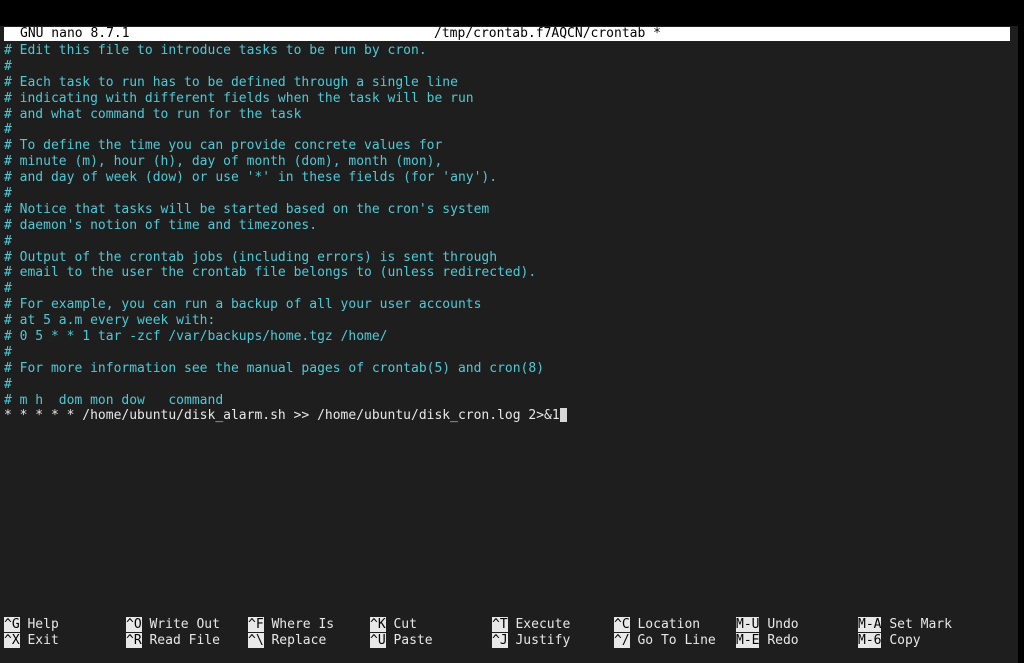 This screenshot has width=1024, height=663. I want to click on shortcut-write-out: ^O Write Out, so click(173, 625).